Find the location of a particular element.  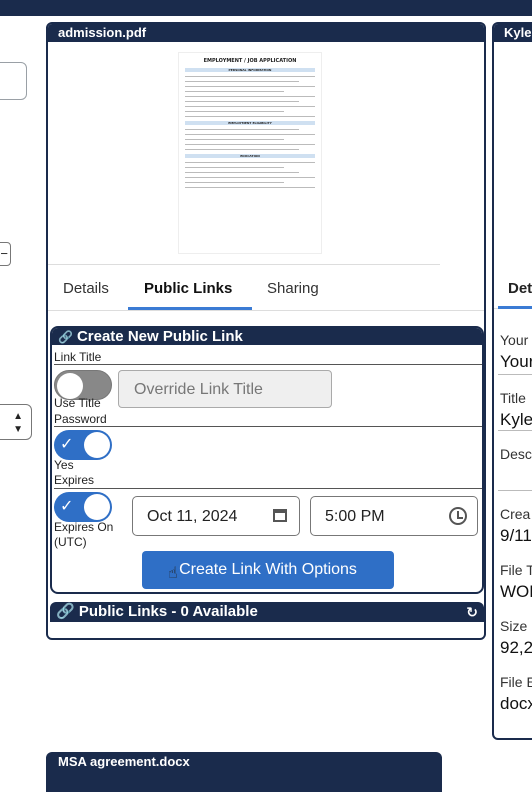

field-label: File T is located at coordinates (516, 570).